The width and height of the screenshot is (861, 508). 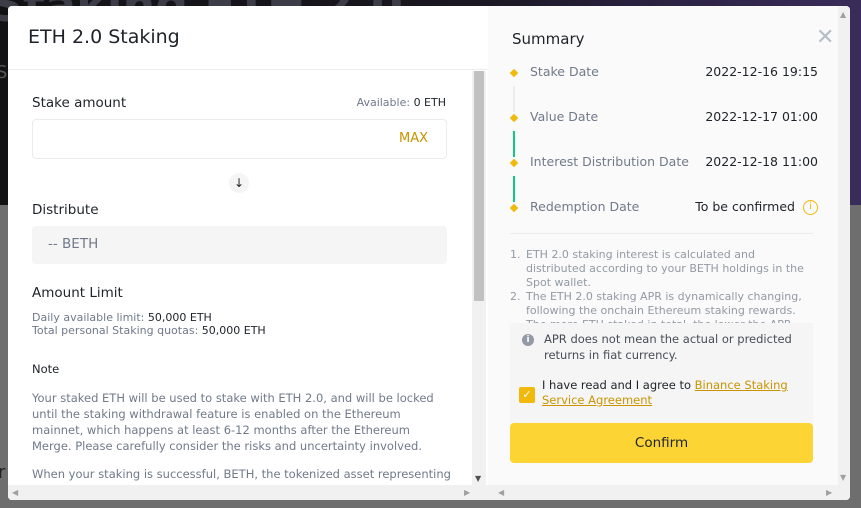 What do you see at coordinates (564, 116) in the screenshot?
I see `row-label: Value Date` at bounding box center [564, 116].